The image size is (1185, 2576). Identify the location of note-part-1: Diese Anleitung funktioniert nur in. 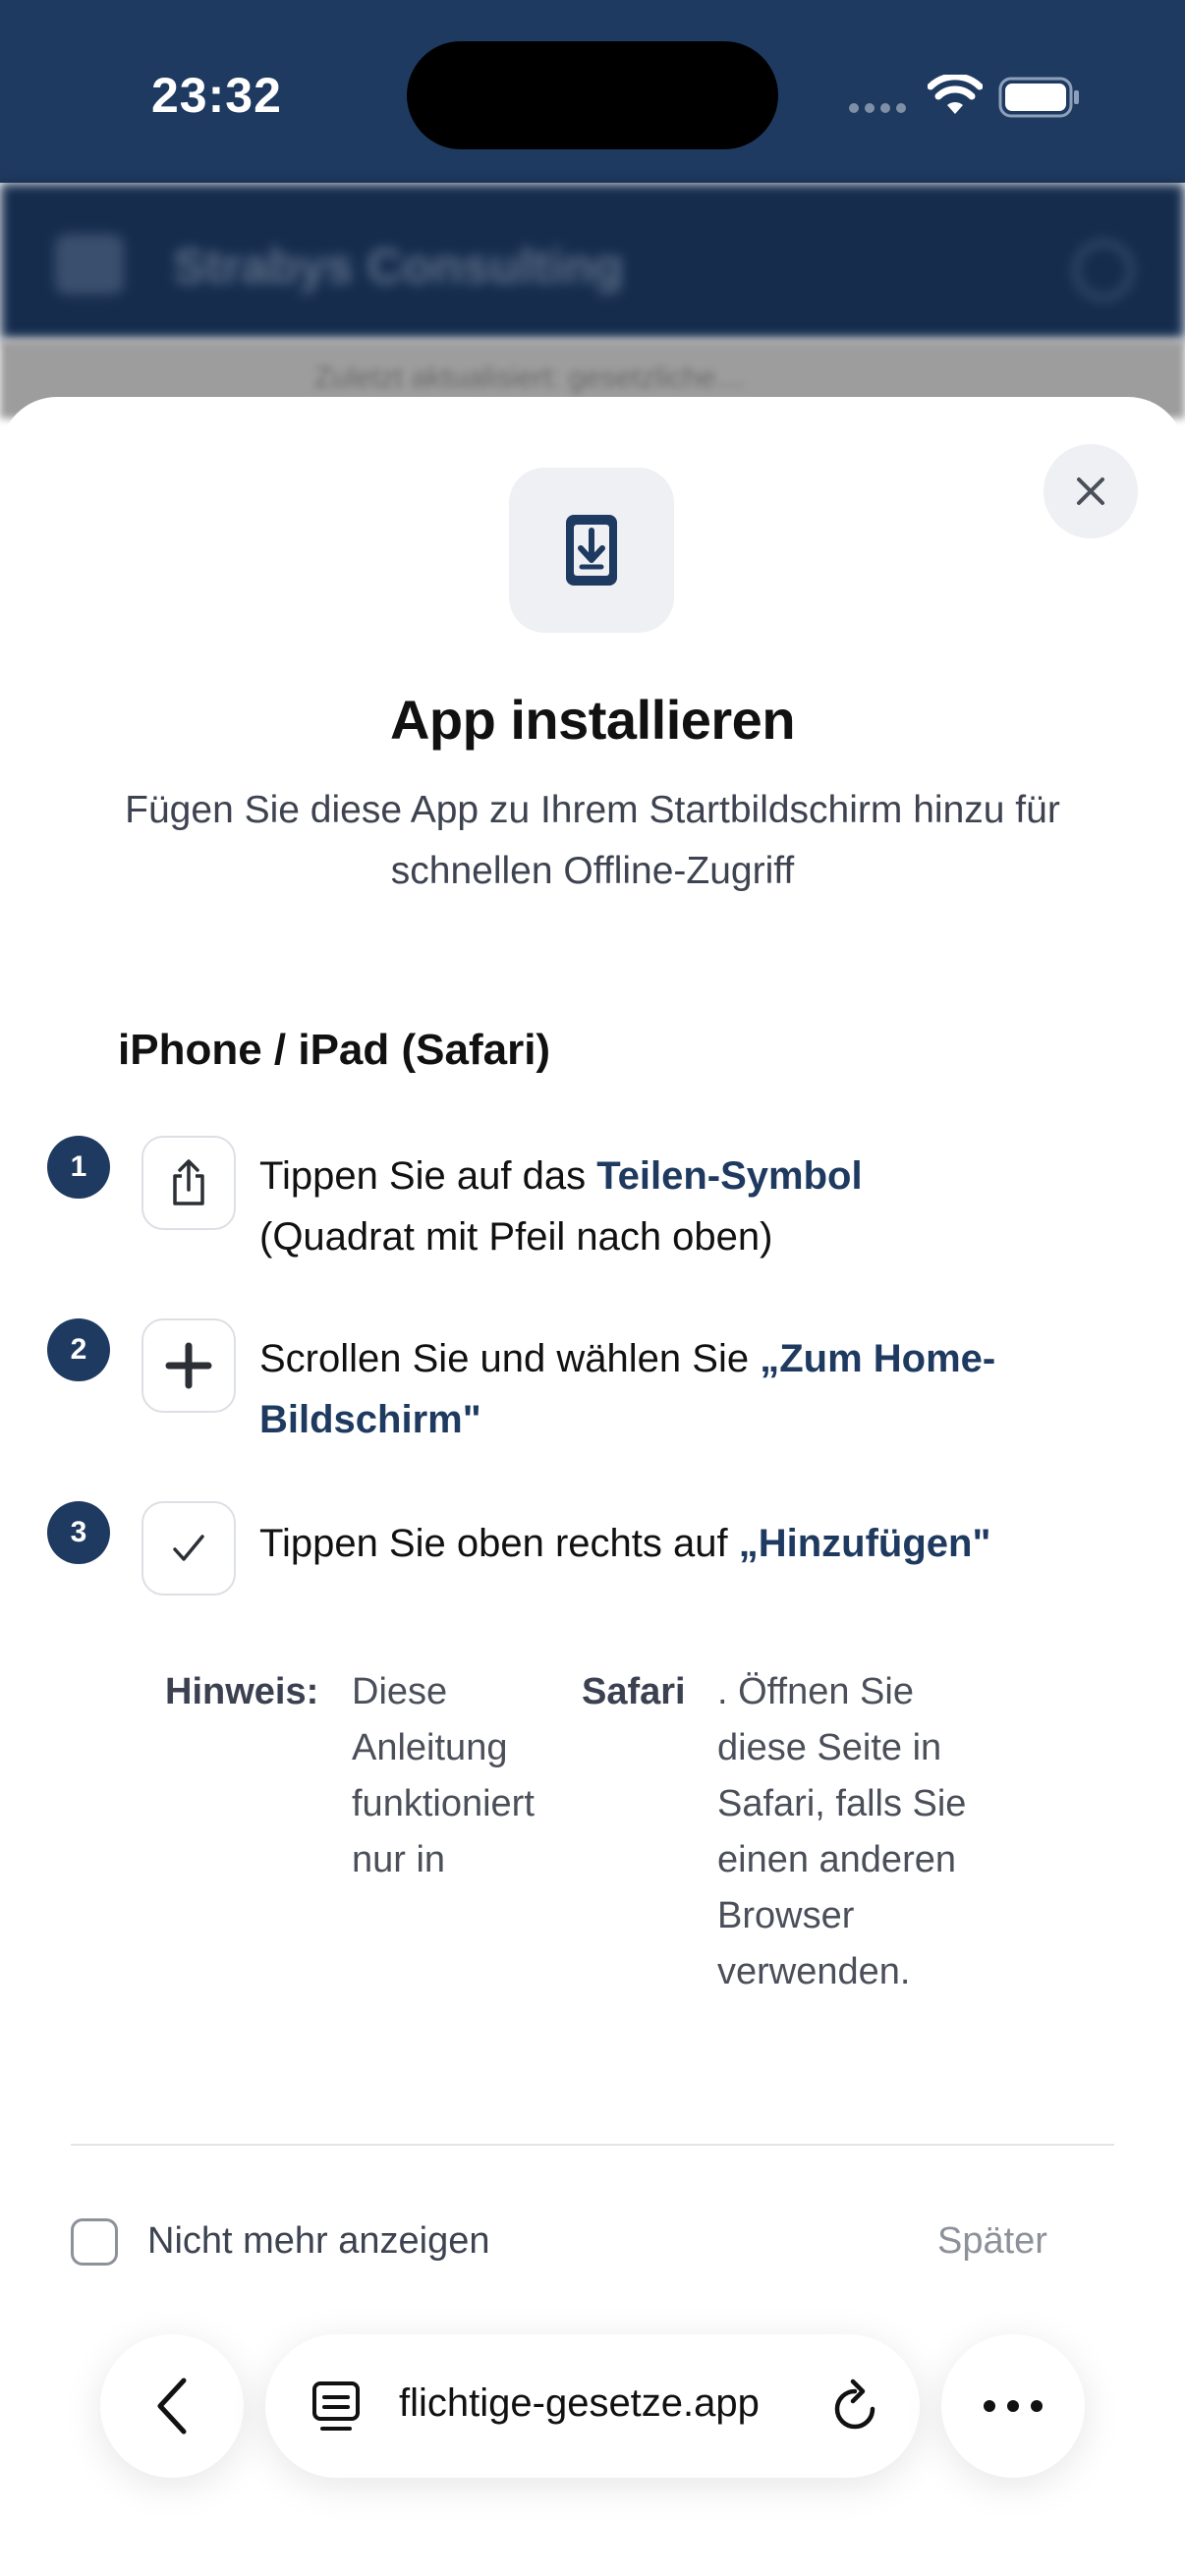
(444, 1775).